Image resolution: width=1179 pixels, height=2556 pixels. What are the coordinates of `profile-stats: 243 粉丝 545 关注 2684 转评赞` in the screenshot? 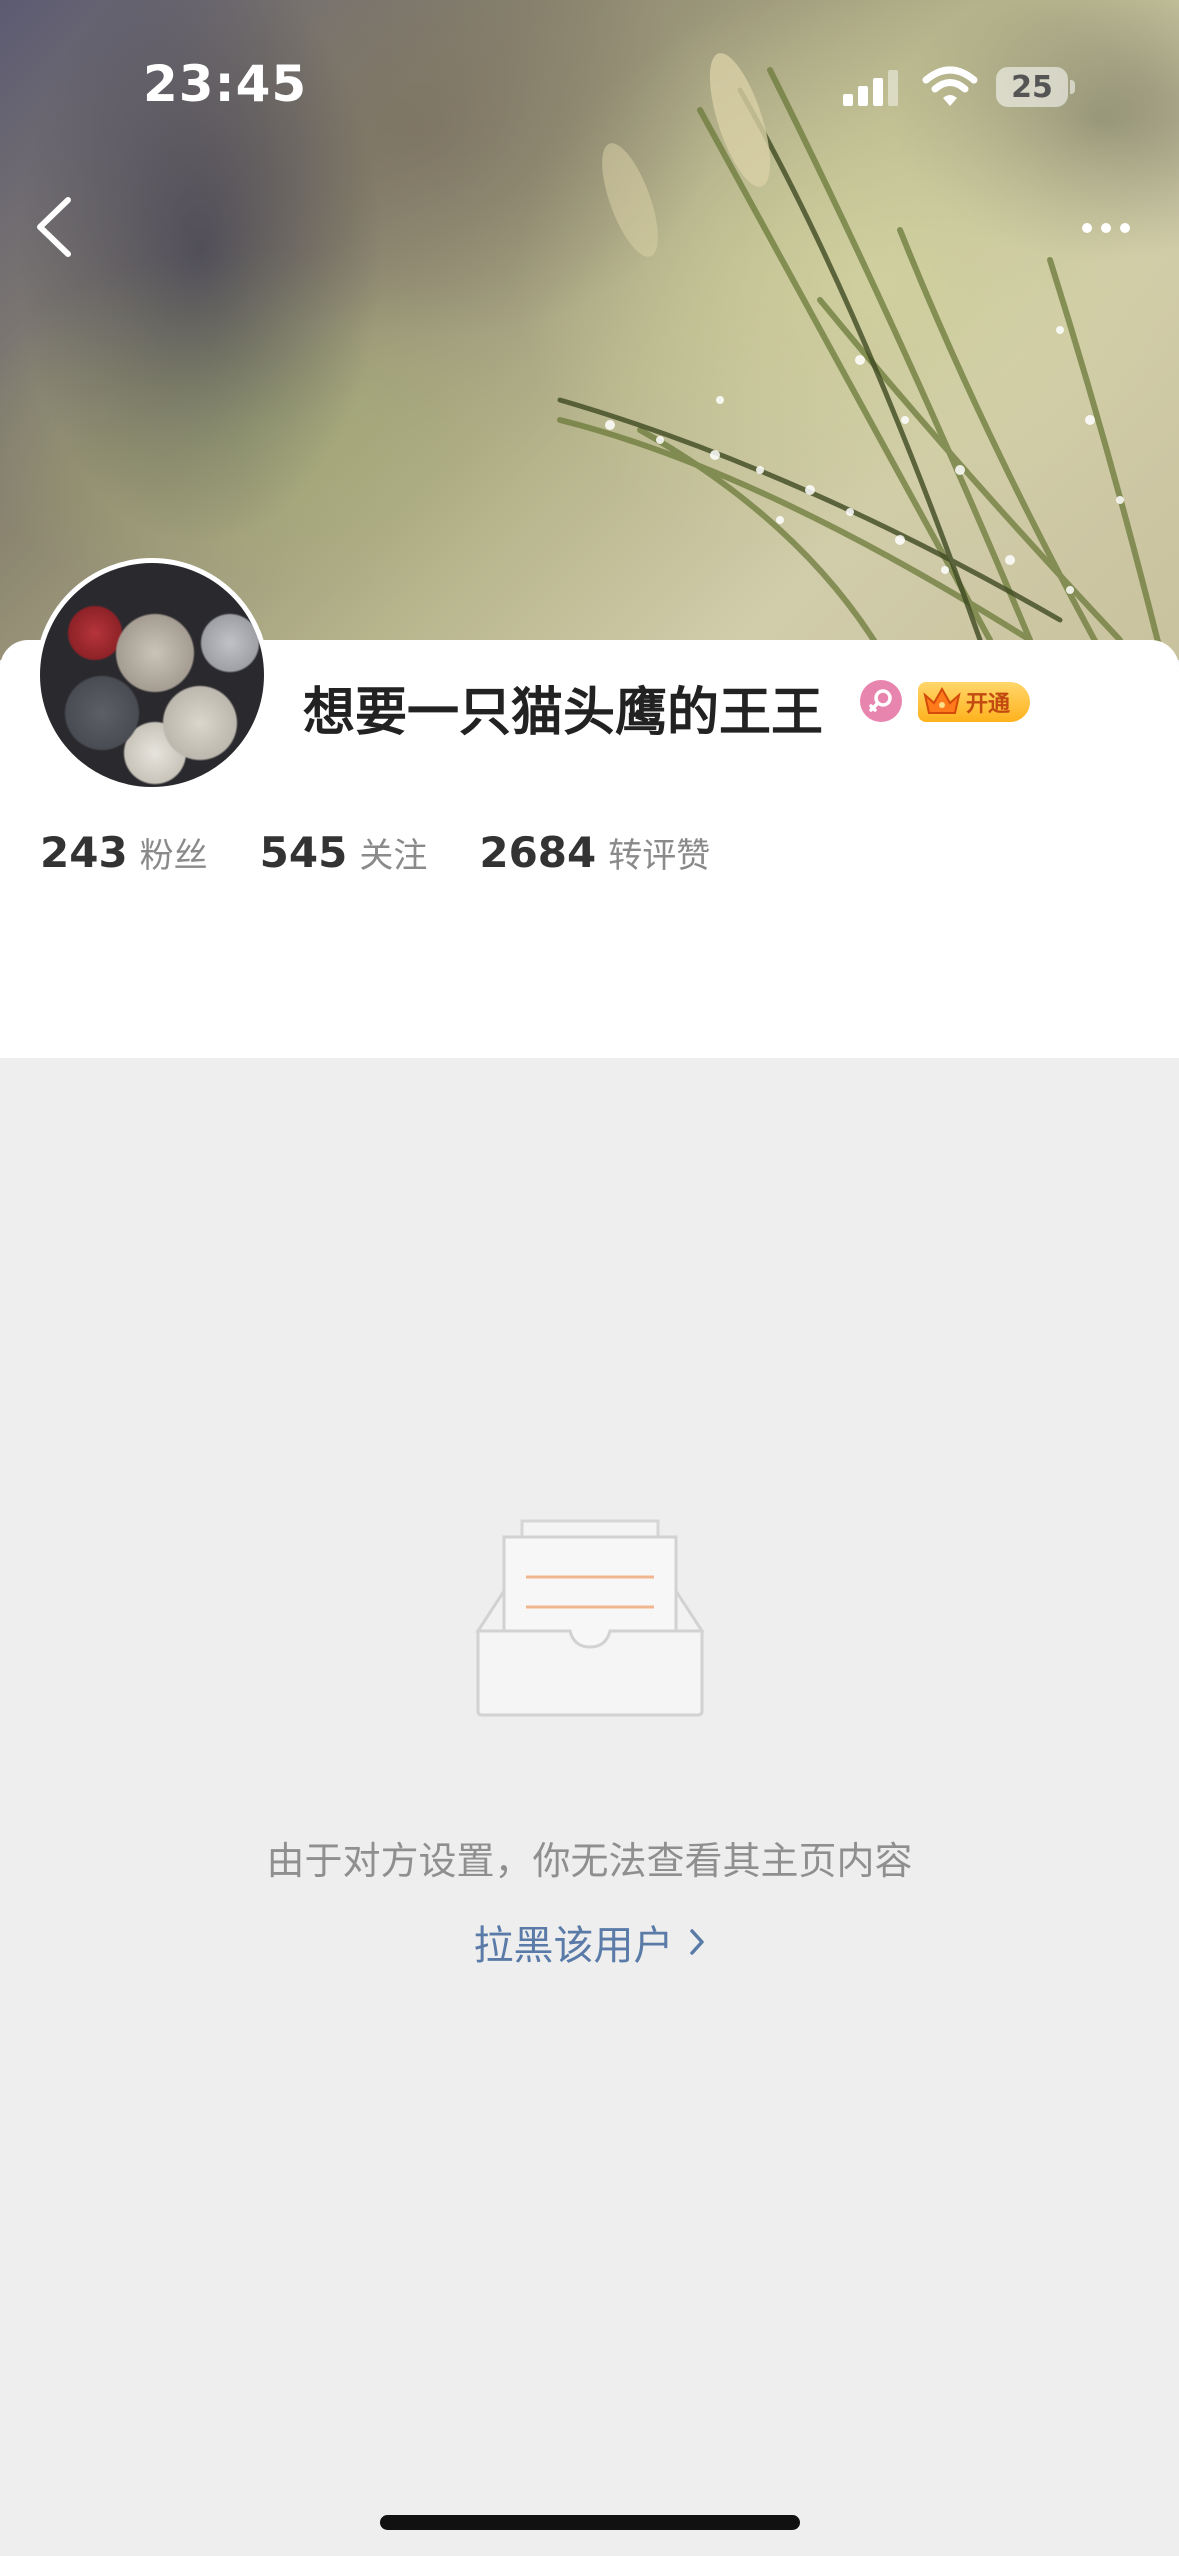 It's located at (401, 852).